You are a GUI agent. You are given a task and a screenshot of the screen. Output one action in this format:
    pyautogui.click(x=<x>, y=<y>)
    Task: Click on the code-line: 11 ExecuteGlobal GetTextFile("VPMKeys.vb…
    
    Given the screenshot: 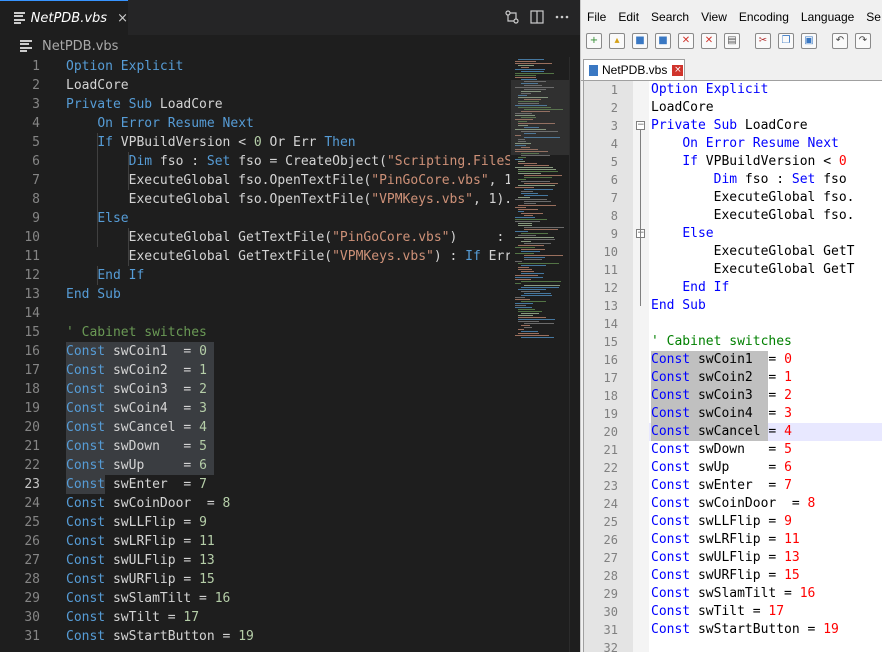 What is the action you would take?
    pyautogui.click(x=255, y=256)
    